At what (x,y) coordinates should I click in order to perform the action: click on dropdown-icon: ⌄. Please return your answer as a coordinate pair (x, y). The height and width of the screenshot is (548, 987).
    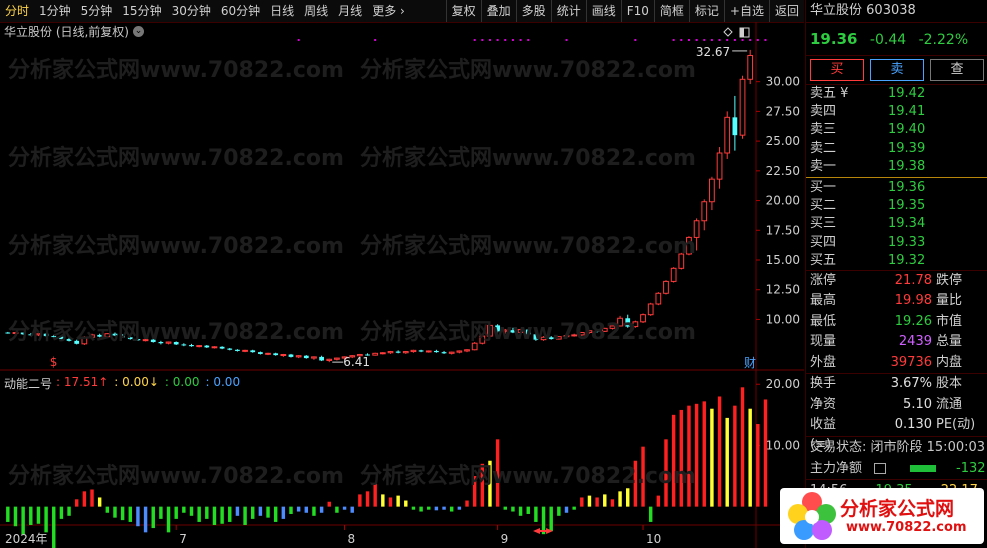
    Looking at the image, I should click on (138, 31).